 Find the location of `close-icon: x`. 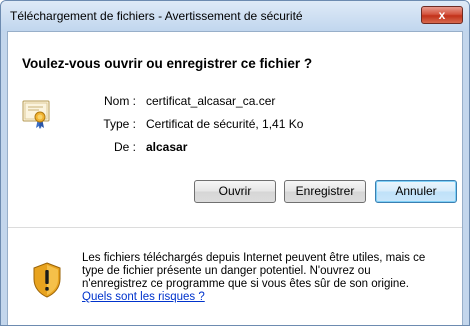

close-icon: x is located at coordinates (442, 15).